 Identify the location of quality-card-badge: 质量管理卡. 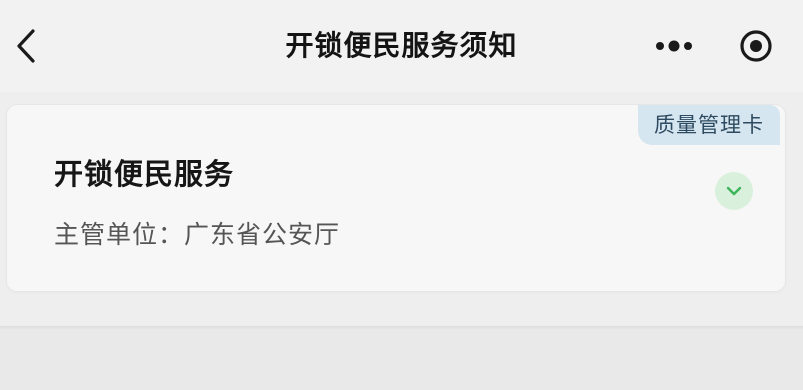
(709, 125).